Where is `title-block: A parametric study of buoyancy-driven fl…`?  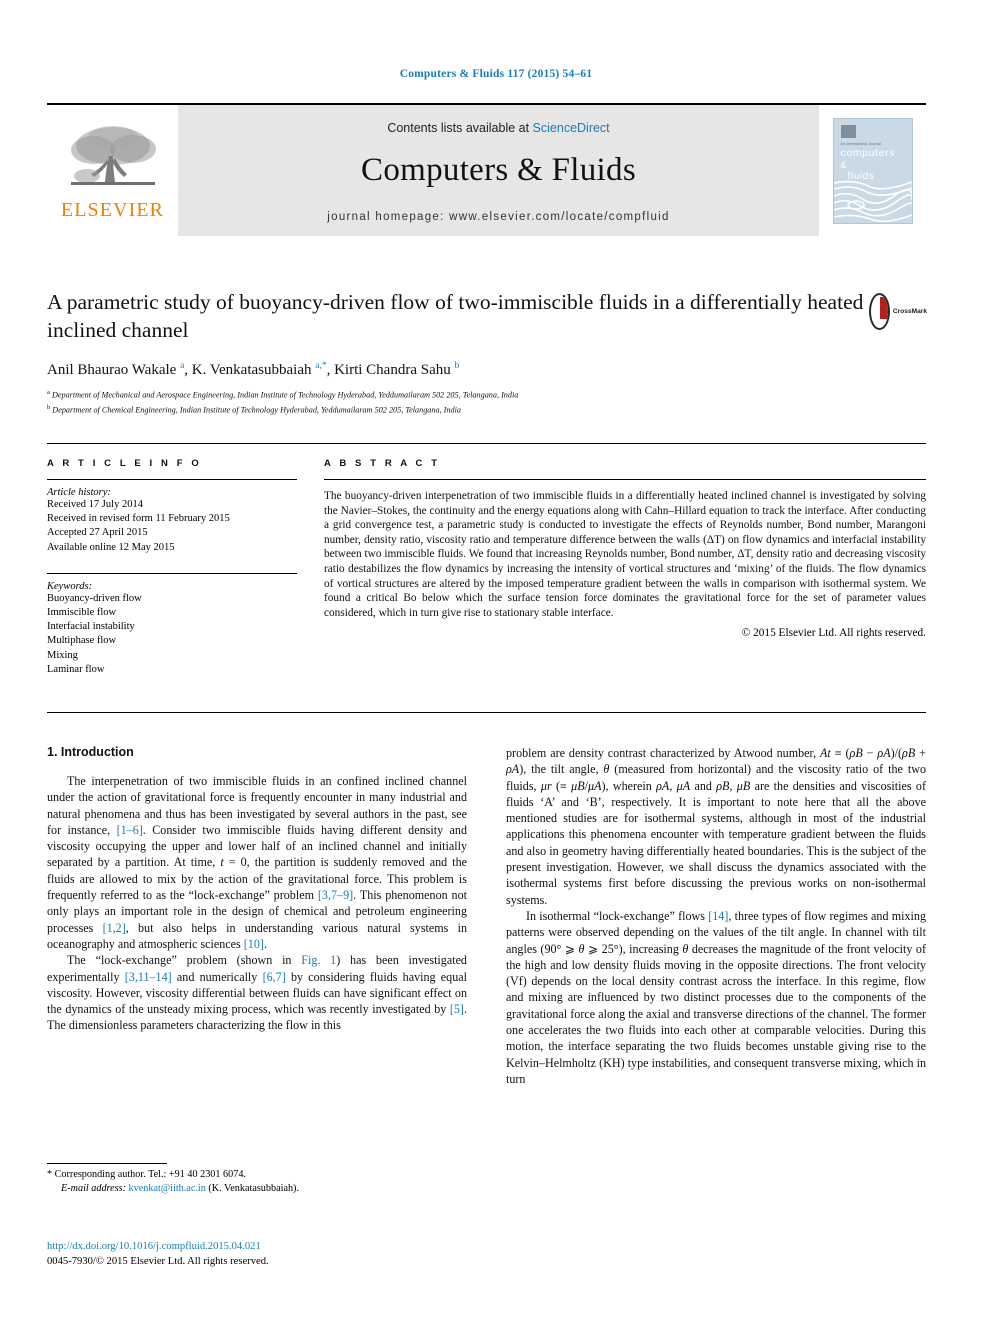 title-block: A parametric study of buoyancy-driven fl… is located at coordinates (457, 352).